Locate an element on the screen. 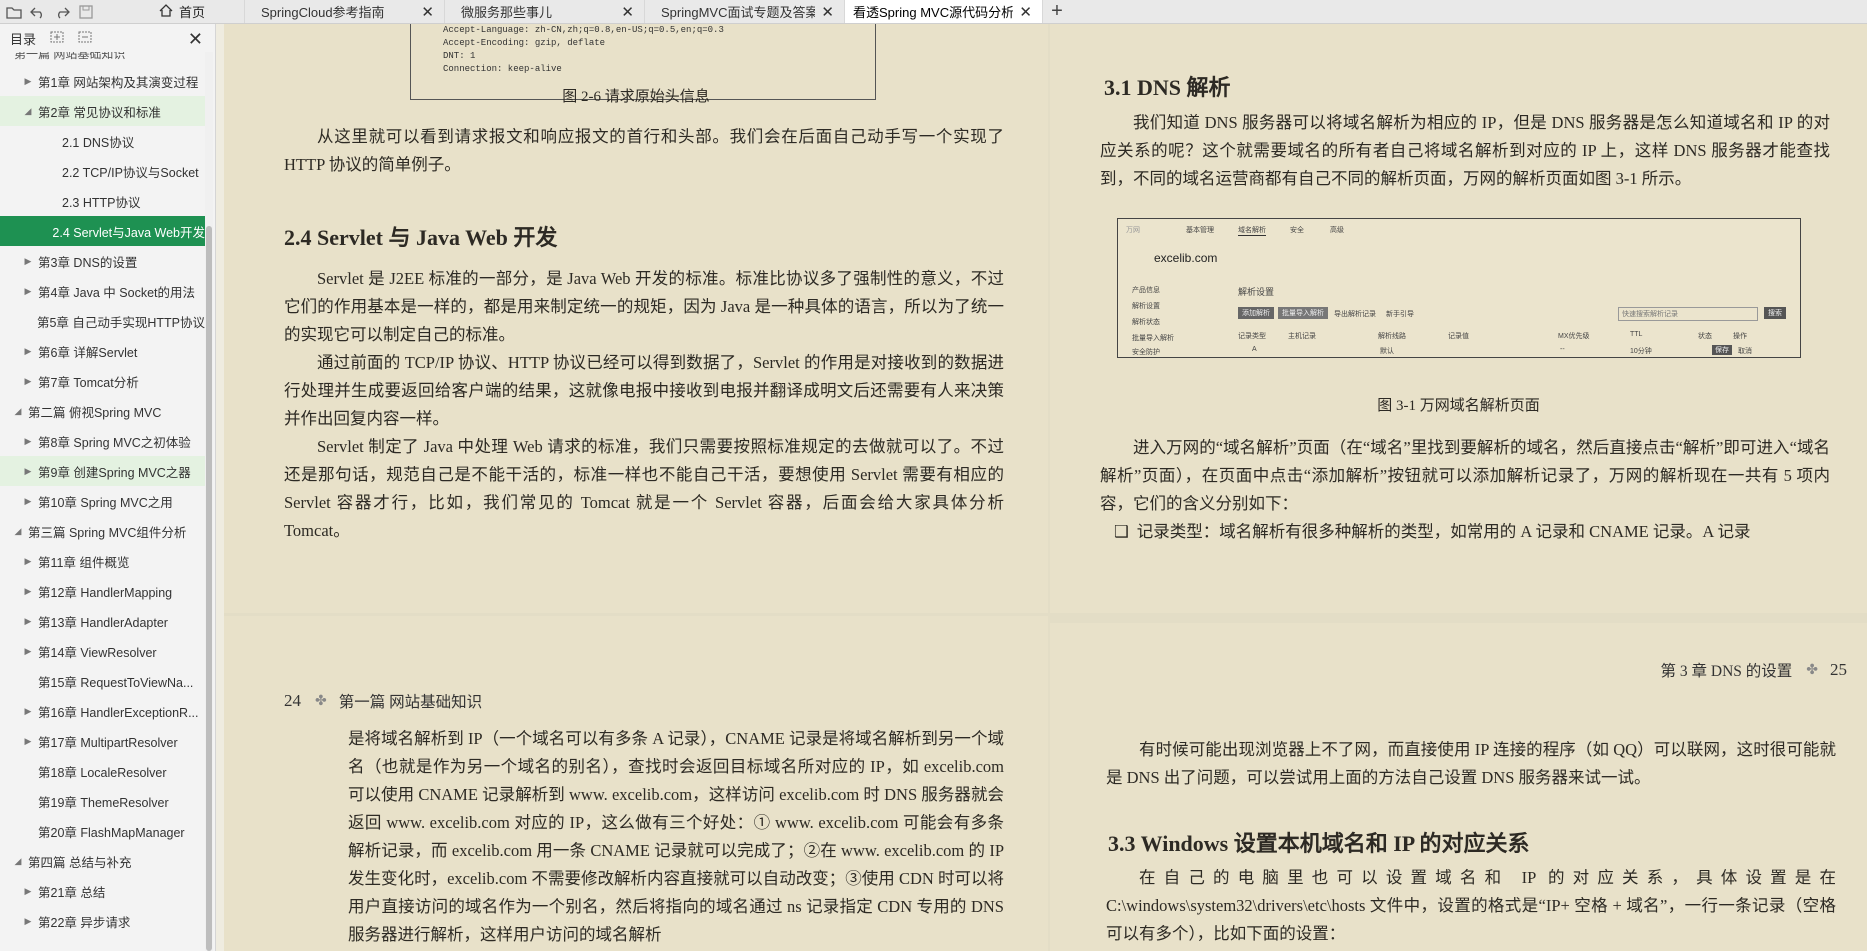  save-icon is located at coordinates (86, 11).